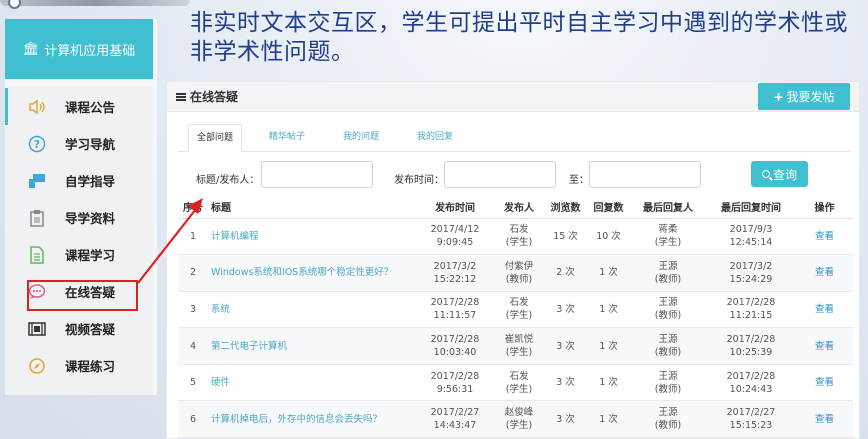  I want to click on query-label: 查询, so click(784, 174).